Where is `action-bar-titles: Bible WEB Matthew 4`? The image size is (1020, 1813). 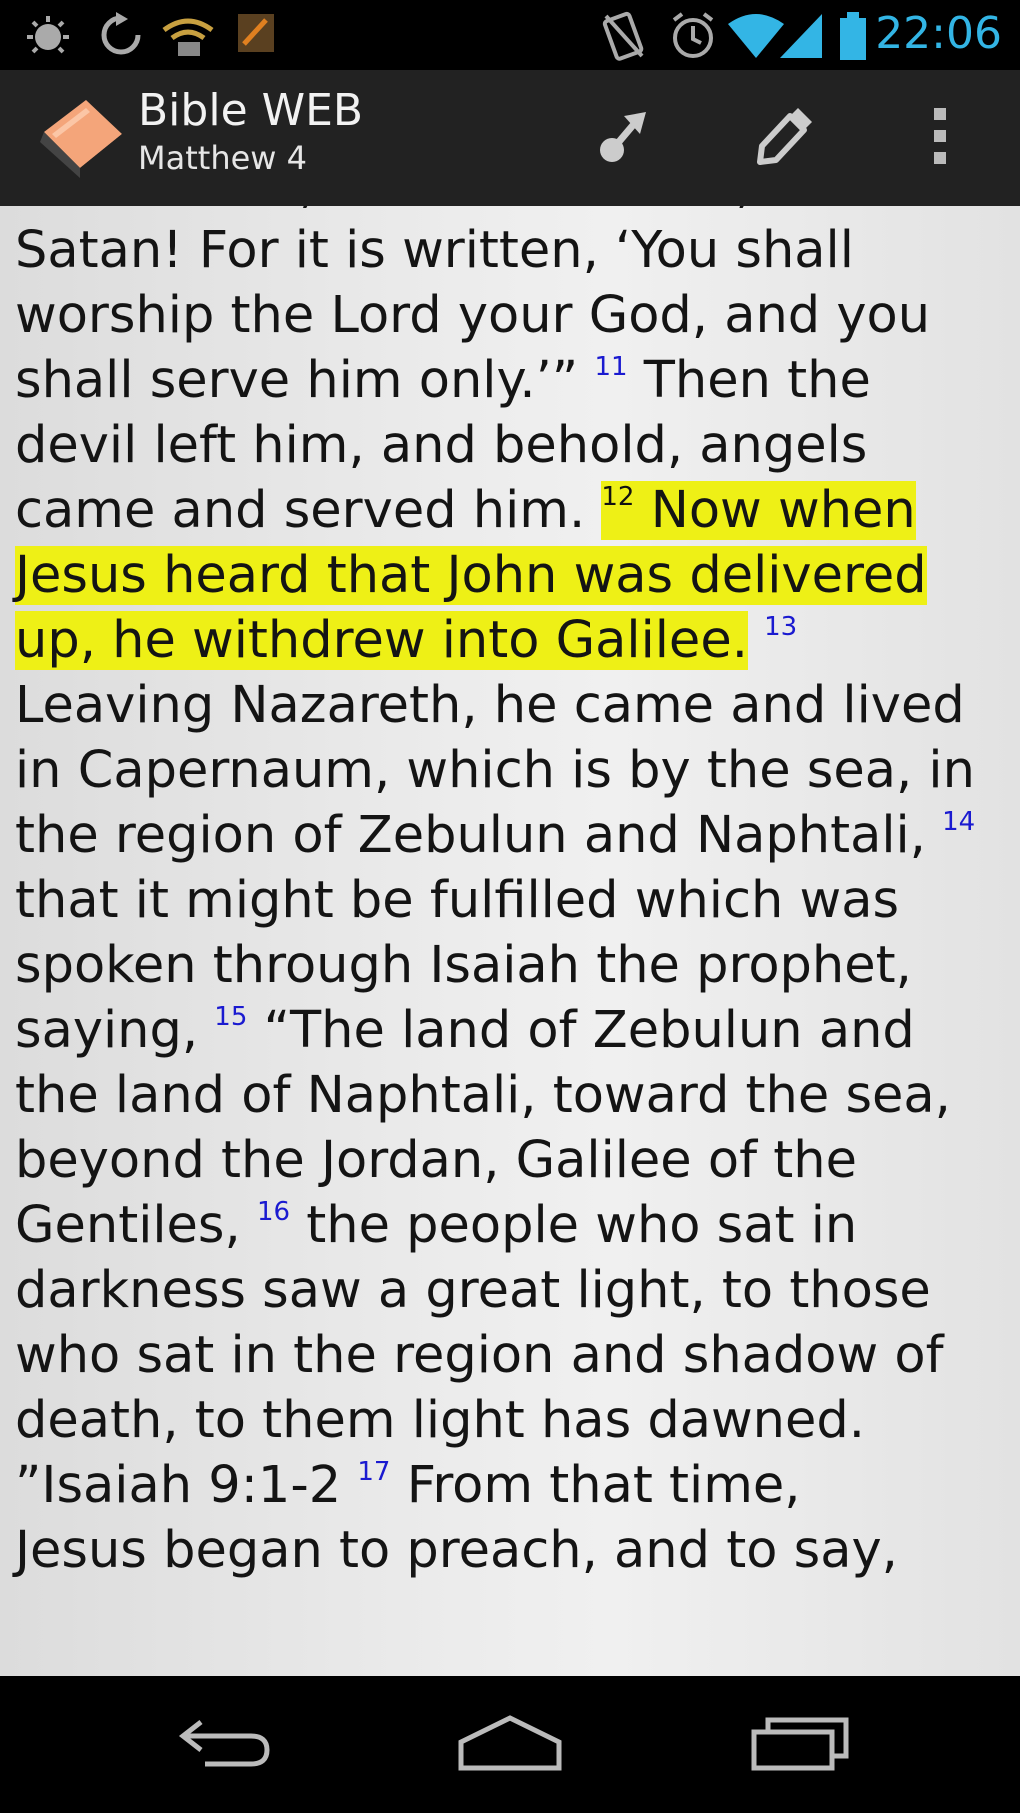
action-bar-titles: Bible WEB Matthew 4 is located at coordinates (250, 131).